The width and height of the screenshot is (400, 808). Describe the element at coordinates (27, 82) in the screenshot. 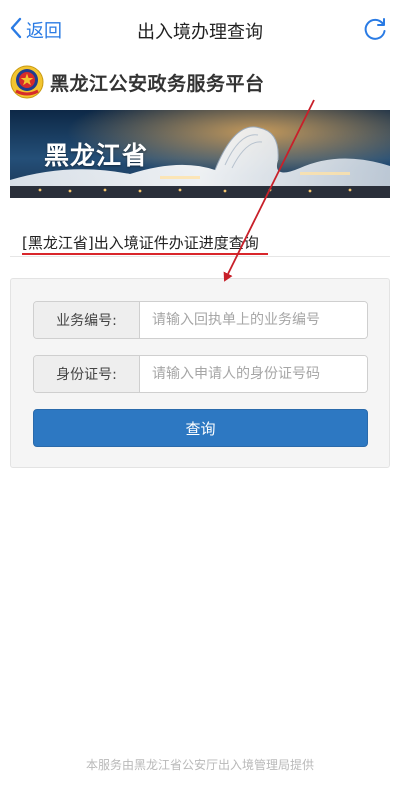

I see `police-emblem-icon` at that location.